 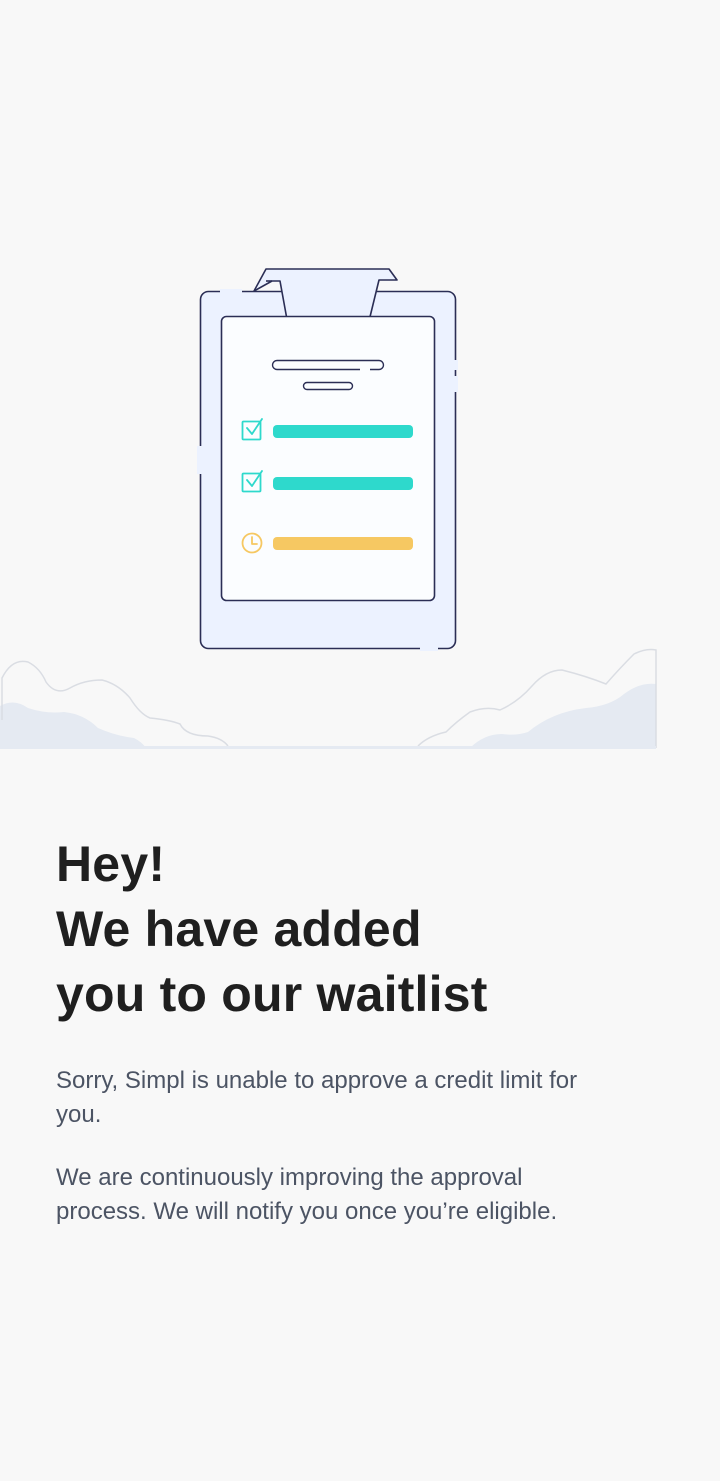 What do you see at coordinates (328, 698) in the screenshot?
I see `clouds-decoration` at bounding box center [328, 698].